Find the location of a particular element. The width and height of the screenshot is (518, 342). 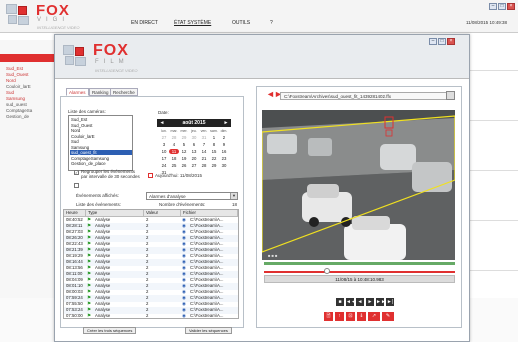

share-icon: ↗ is located at coordinates (374, 316).